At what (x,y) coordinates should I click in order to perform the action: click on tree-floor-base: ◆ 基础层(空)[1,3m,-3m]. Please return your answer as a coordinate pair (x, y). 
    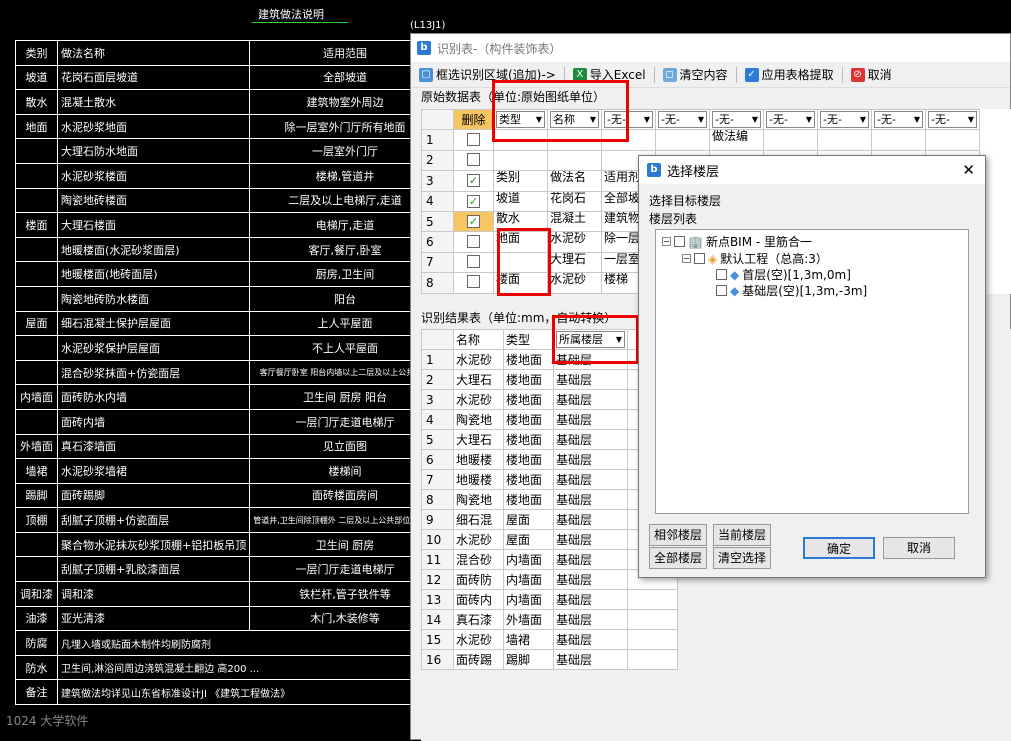
    Looking at the image, I should click on (791, 290).